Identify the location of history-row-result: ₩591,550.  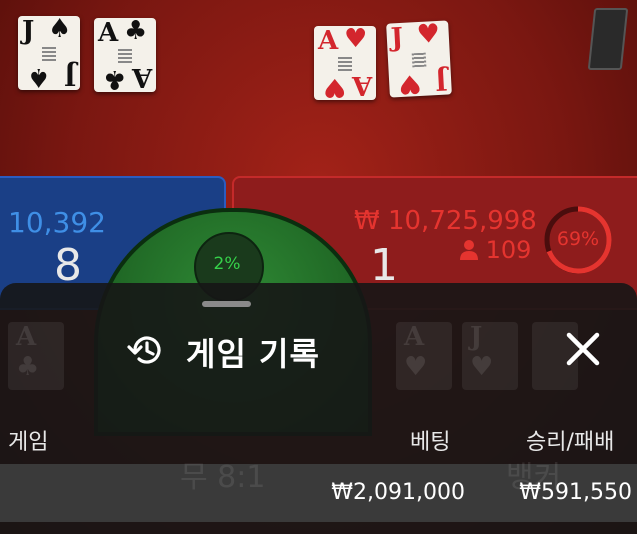
(575, 492).